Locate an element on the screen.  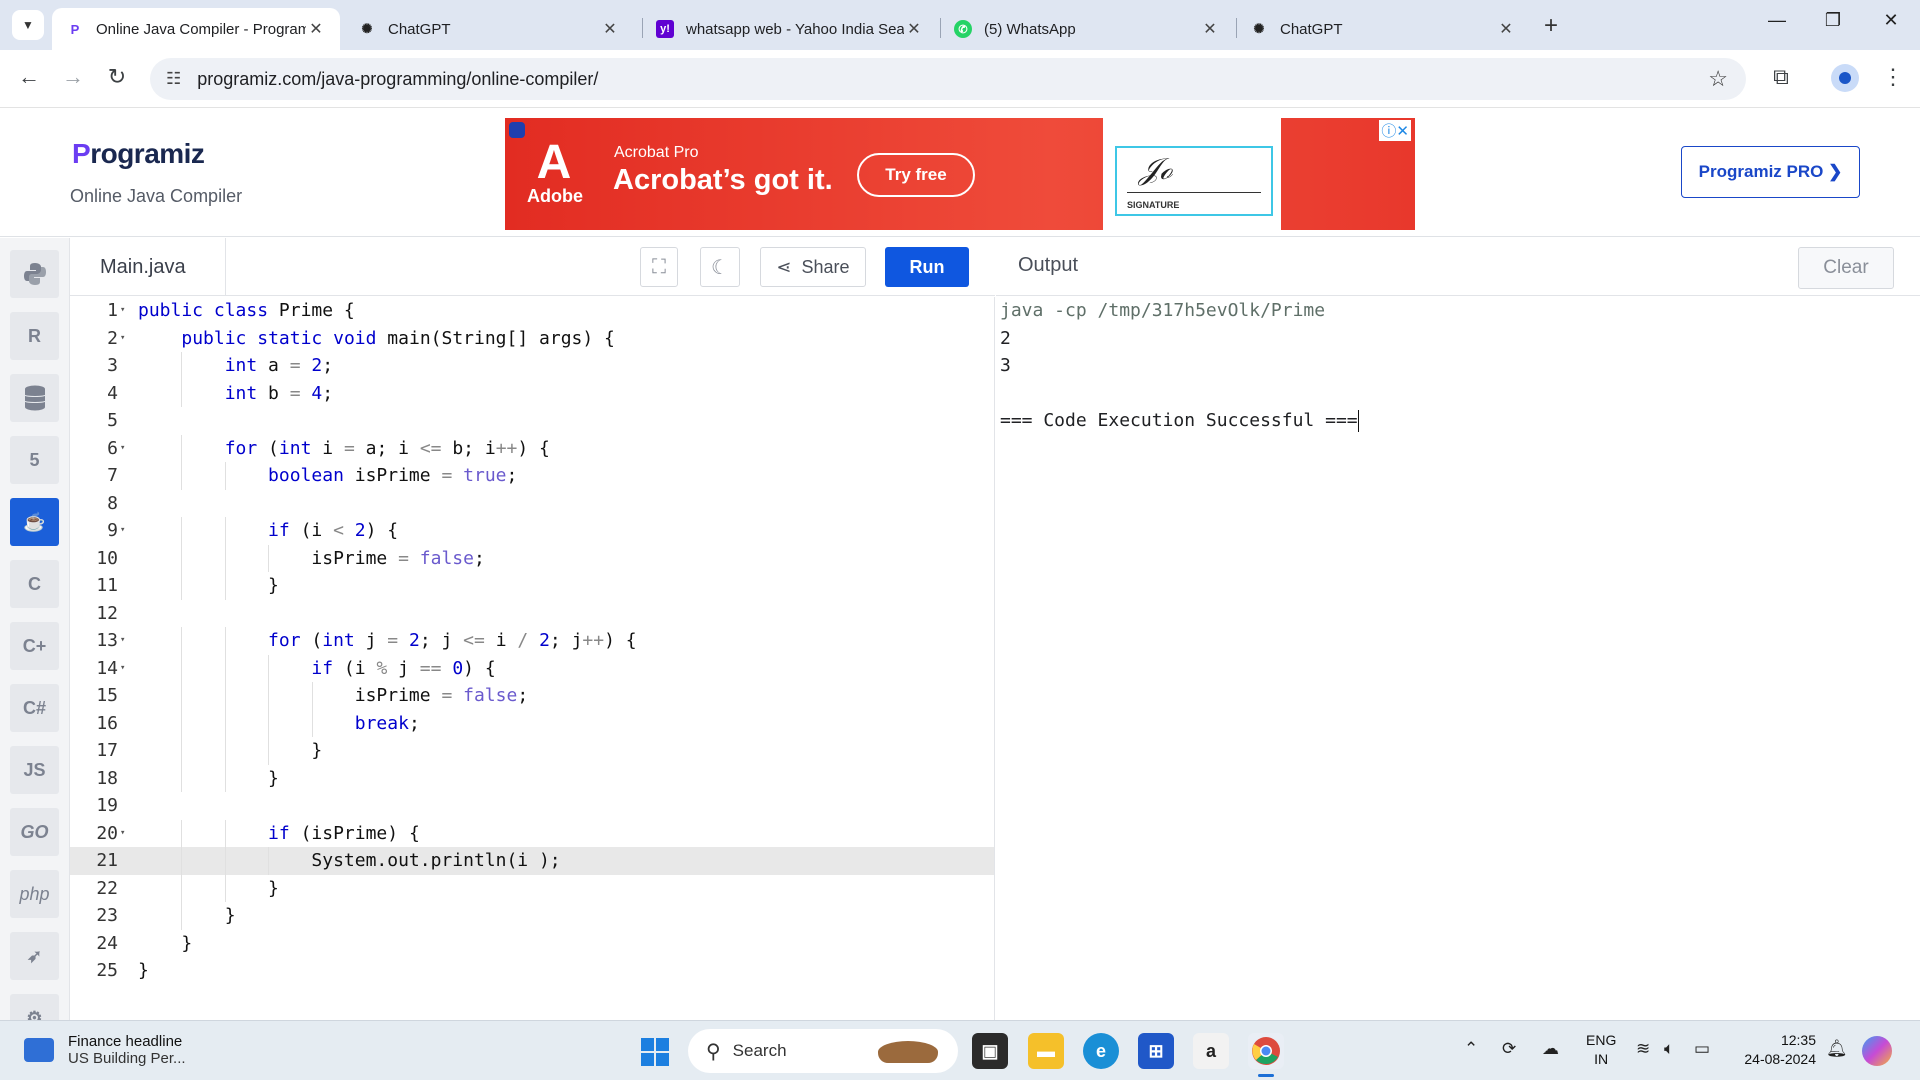
code-line: 16 break; is located at coordinates (532, 723).